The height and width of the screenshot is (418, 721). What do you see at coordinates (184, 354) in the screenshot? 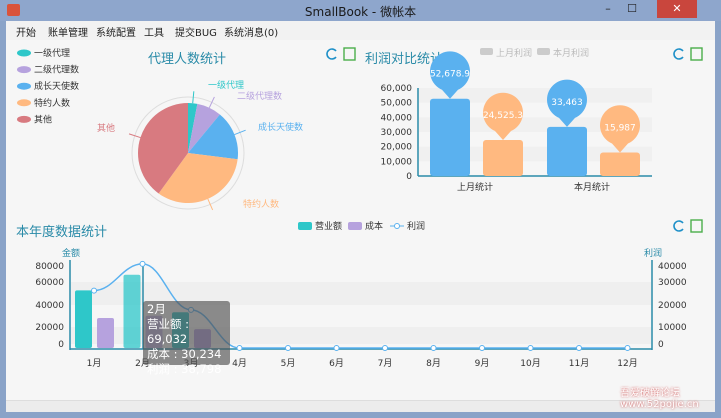
I see `tooltip-cost: 成本 : 30,234` at bounding box center [184, 354].